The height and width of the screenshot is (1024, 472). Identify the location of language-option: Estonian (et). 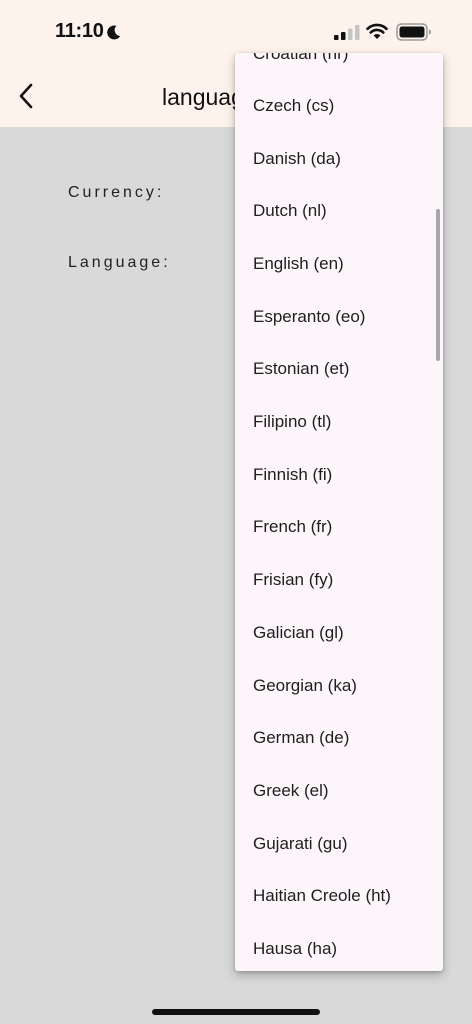
(339, 369).